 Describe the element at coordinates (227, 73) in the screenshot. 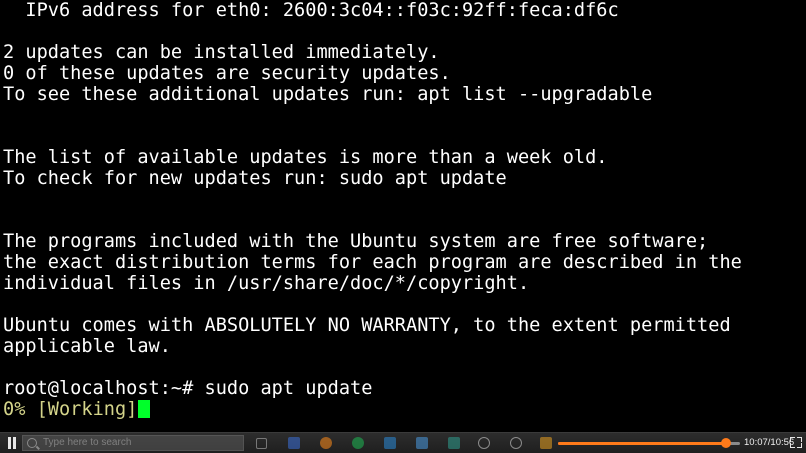

I see `security-updates-line: 0 of these updates are security updates.` at that location.